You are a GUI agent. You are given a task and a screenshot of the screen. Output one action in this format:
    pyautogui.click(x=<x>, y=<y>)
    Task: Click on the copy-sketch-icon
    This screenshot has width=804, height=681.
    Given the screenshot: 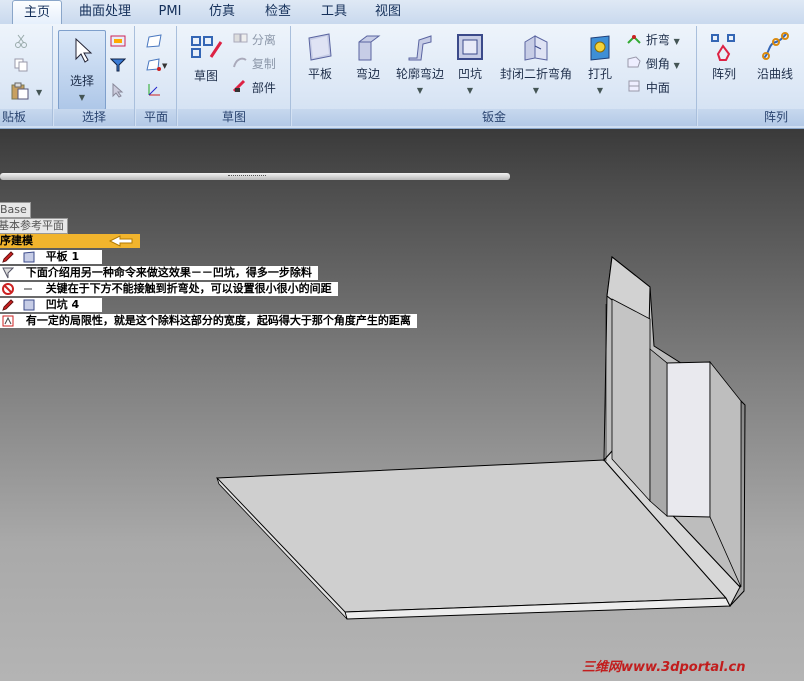 What is the action you would take?
    pyautogui.click(x=240, y=65)
    